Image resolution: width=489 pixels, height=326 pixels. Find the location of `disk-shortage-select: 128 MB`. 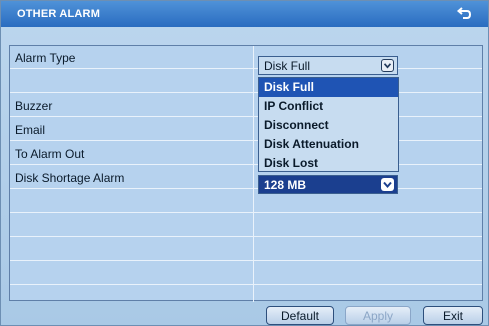

disk-shortage-select: 128 MB is located at coordinates (328, 184).